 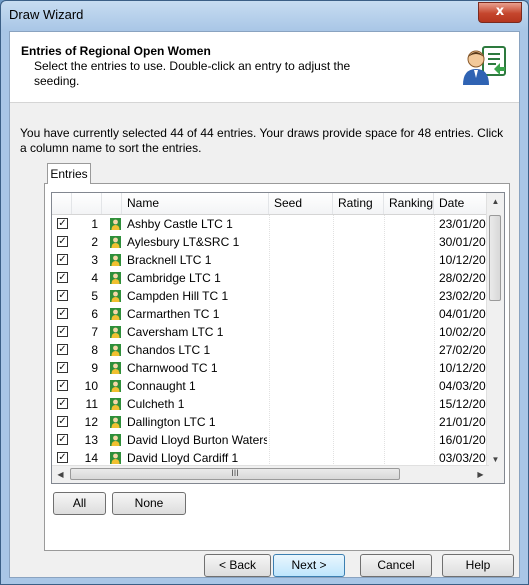 What do you see at coordinates (271, 260) in the screenshot?
I see `table-row: ✓ 3 Bracknell LTC 1 10/12/201` at bounding box center [271, 260].